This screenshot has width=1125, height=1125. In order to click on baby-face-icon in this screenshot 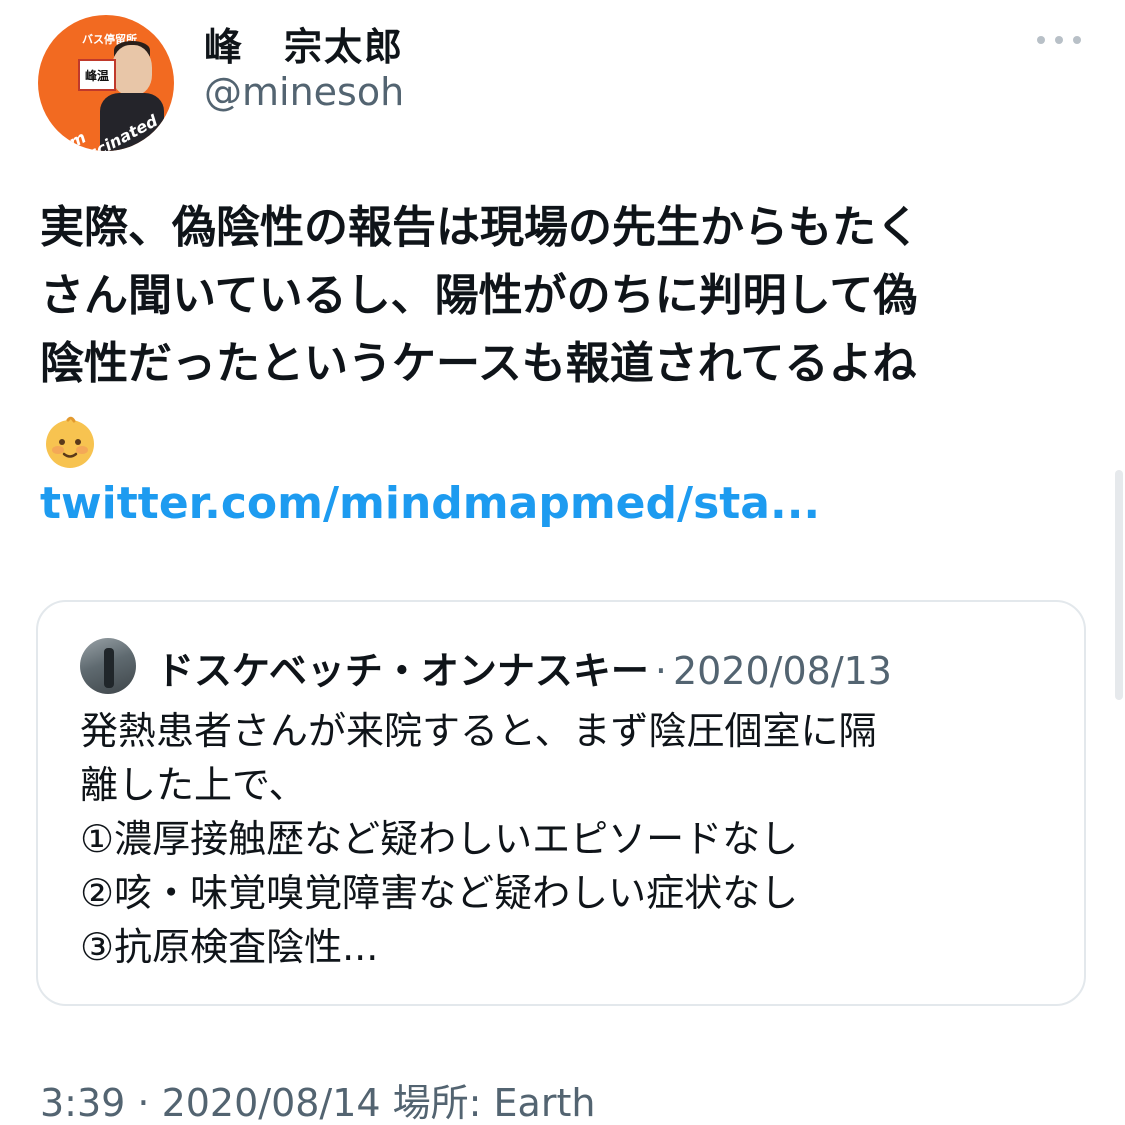, I will do `click(70, 442)`.